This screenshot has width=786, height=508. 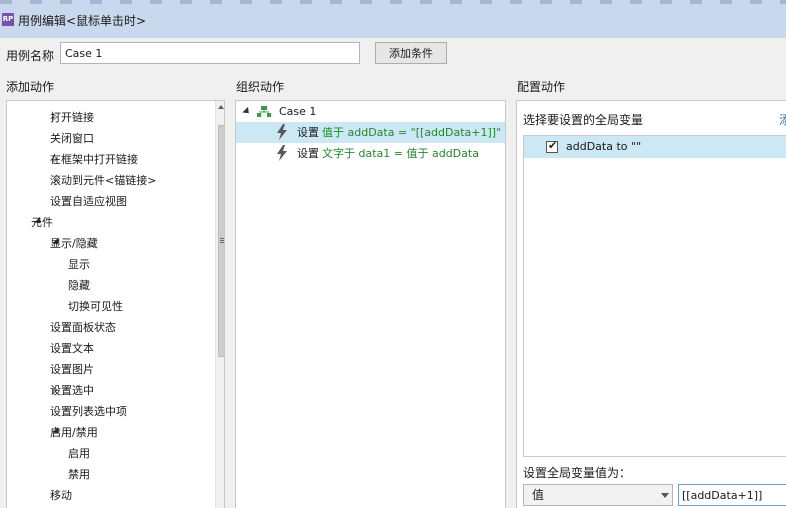 What do you see at coordinates (370, 111) in the screenshot?
I see `case-row: Case 1` at bounding box center [370, 111].